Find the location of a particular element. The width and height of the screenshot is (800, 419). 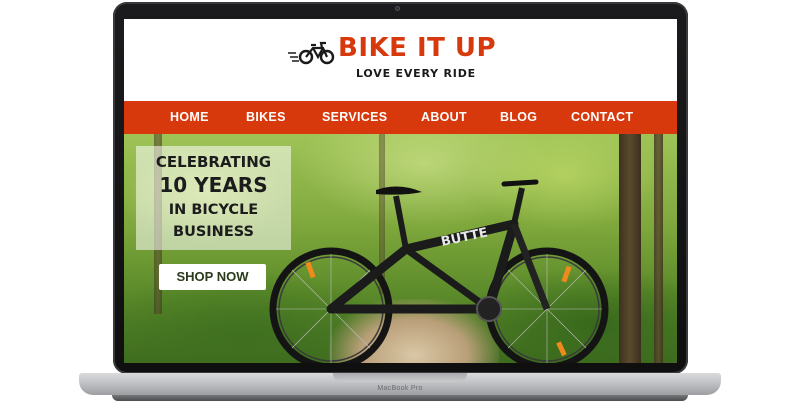

site-logo-title: BIKE IT UP is located at coordinates (417, 48).